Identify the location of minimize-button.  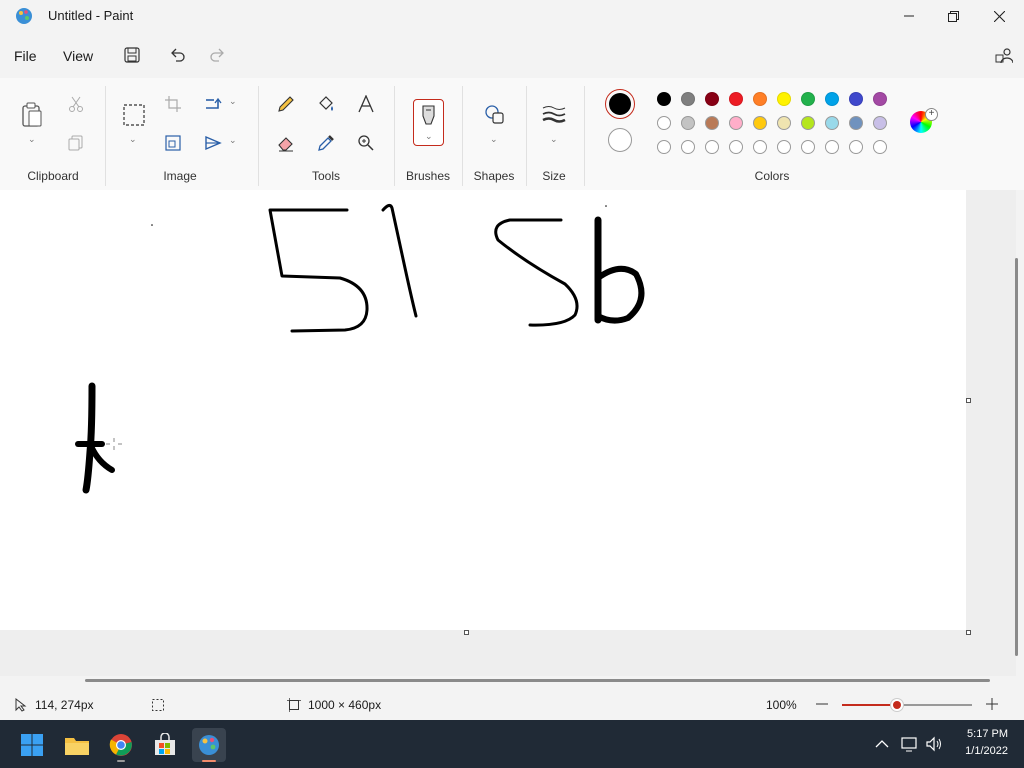
(909, 16).